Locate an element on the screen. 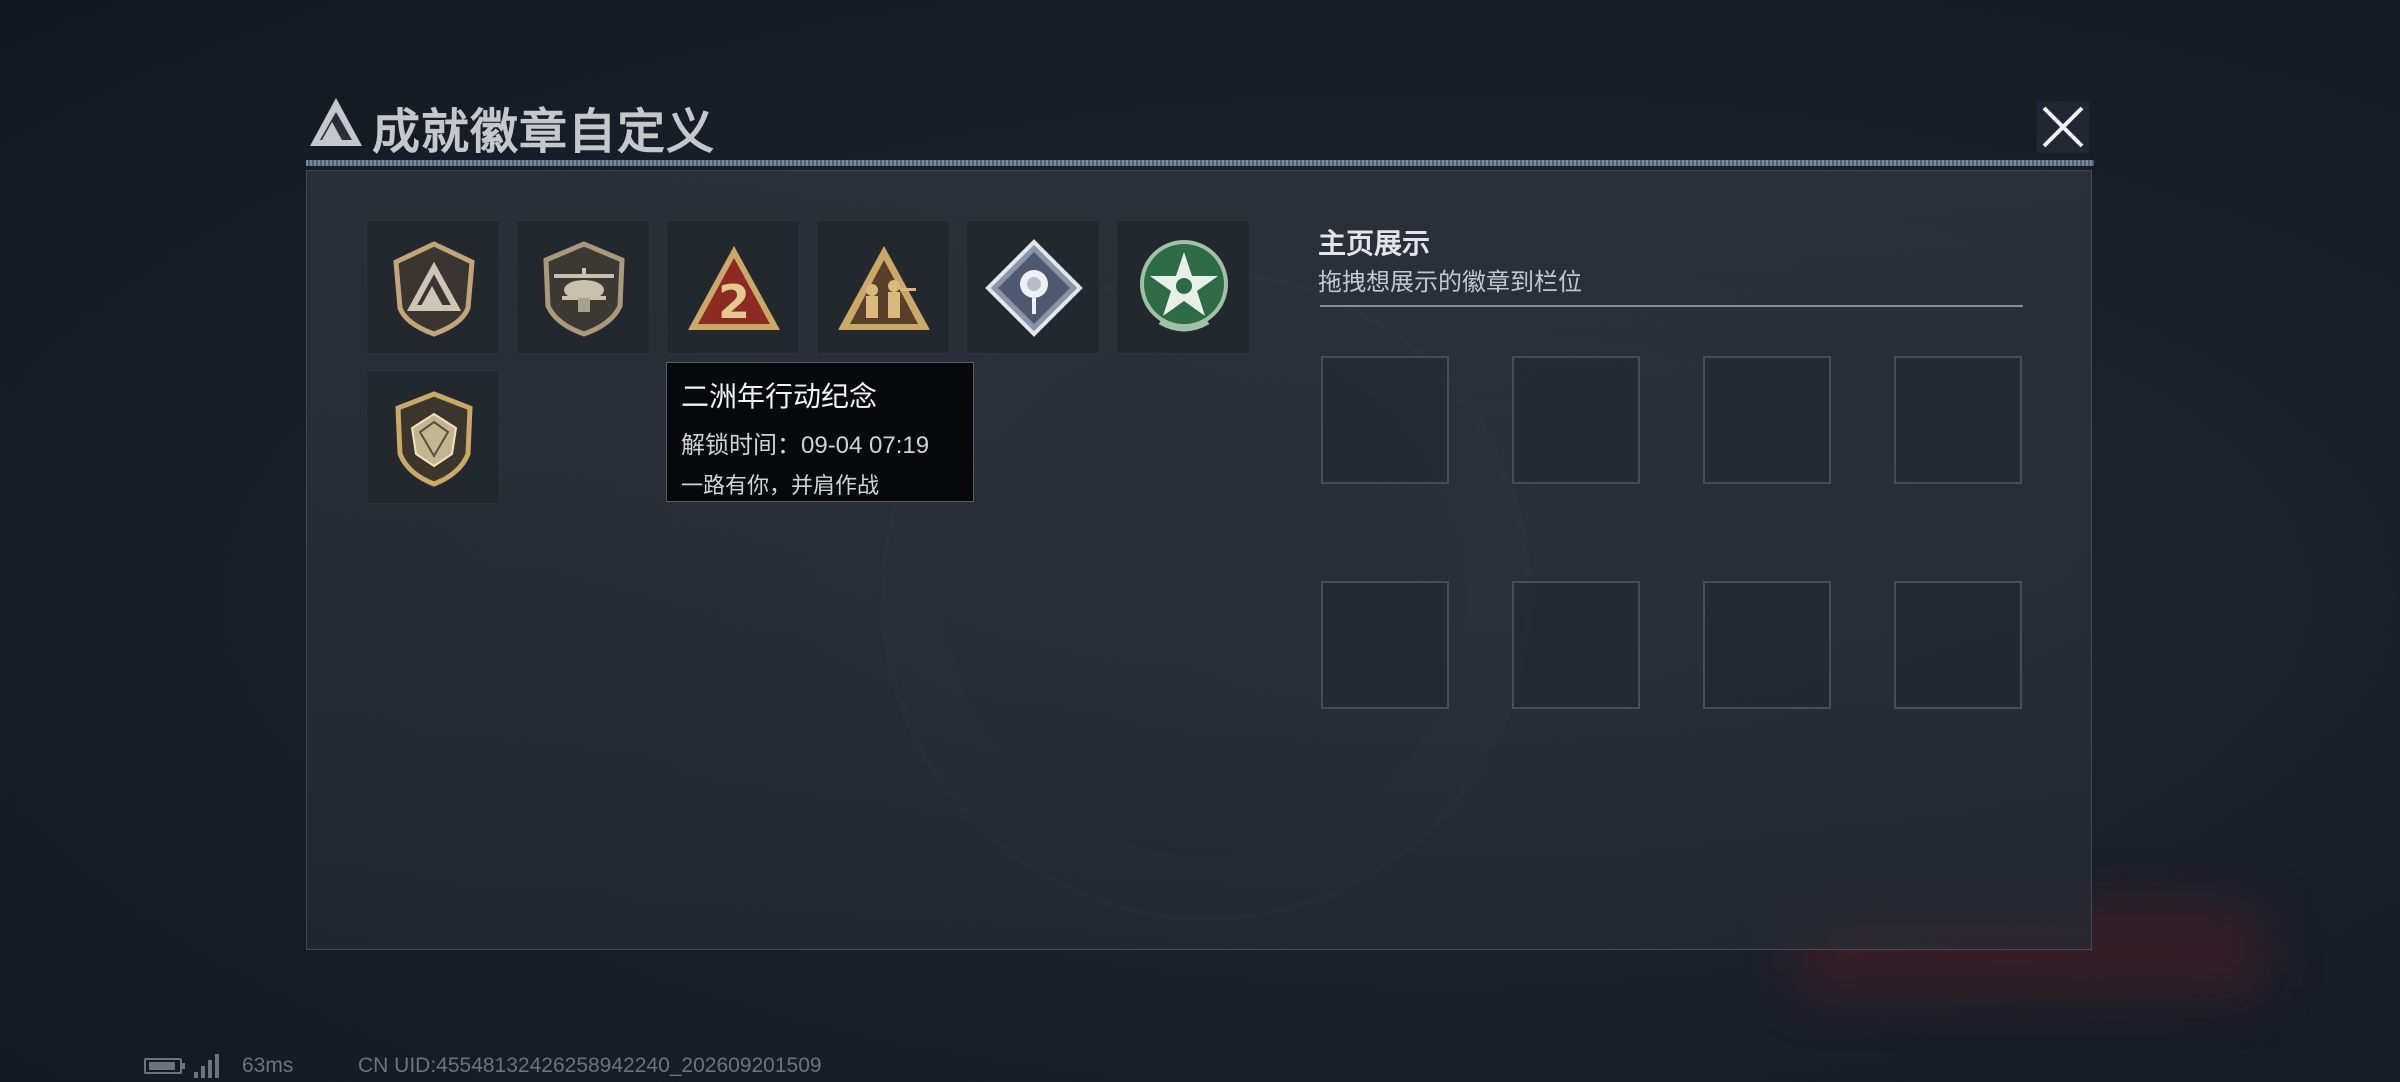 Image resolution: width=2400 pixels, height=1082 pixels. shield-badge-icon is located at coordinates (434, 289).